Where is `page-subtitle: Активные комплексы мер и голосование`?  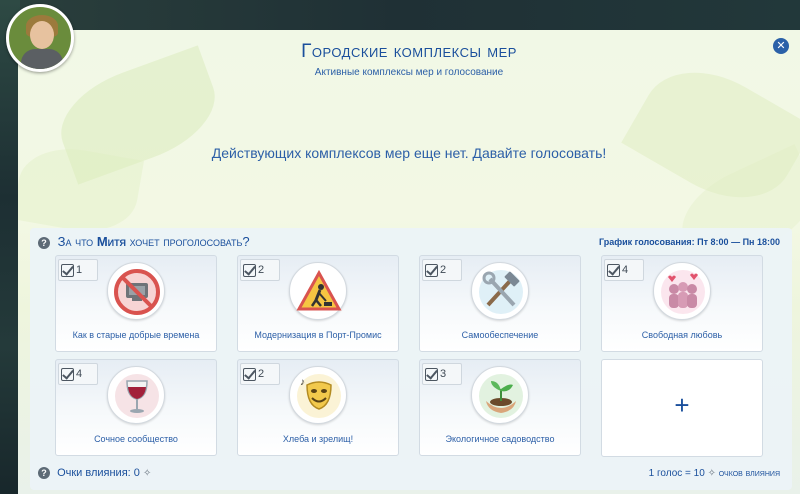 page-subtitle: Активные комплексы мер и голосование is located at coordinates (409, 72).